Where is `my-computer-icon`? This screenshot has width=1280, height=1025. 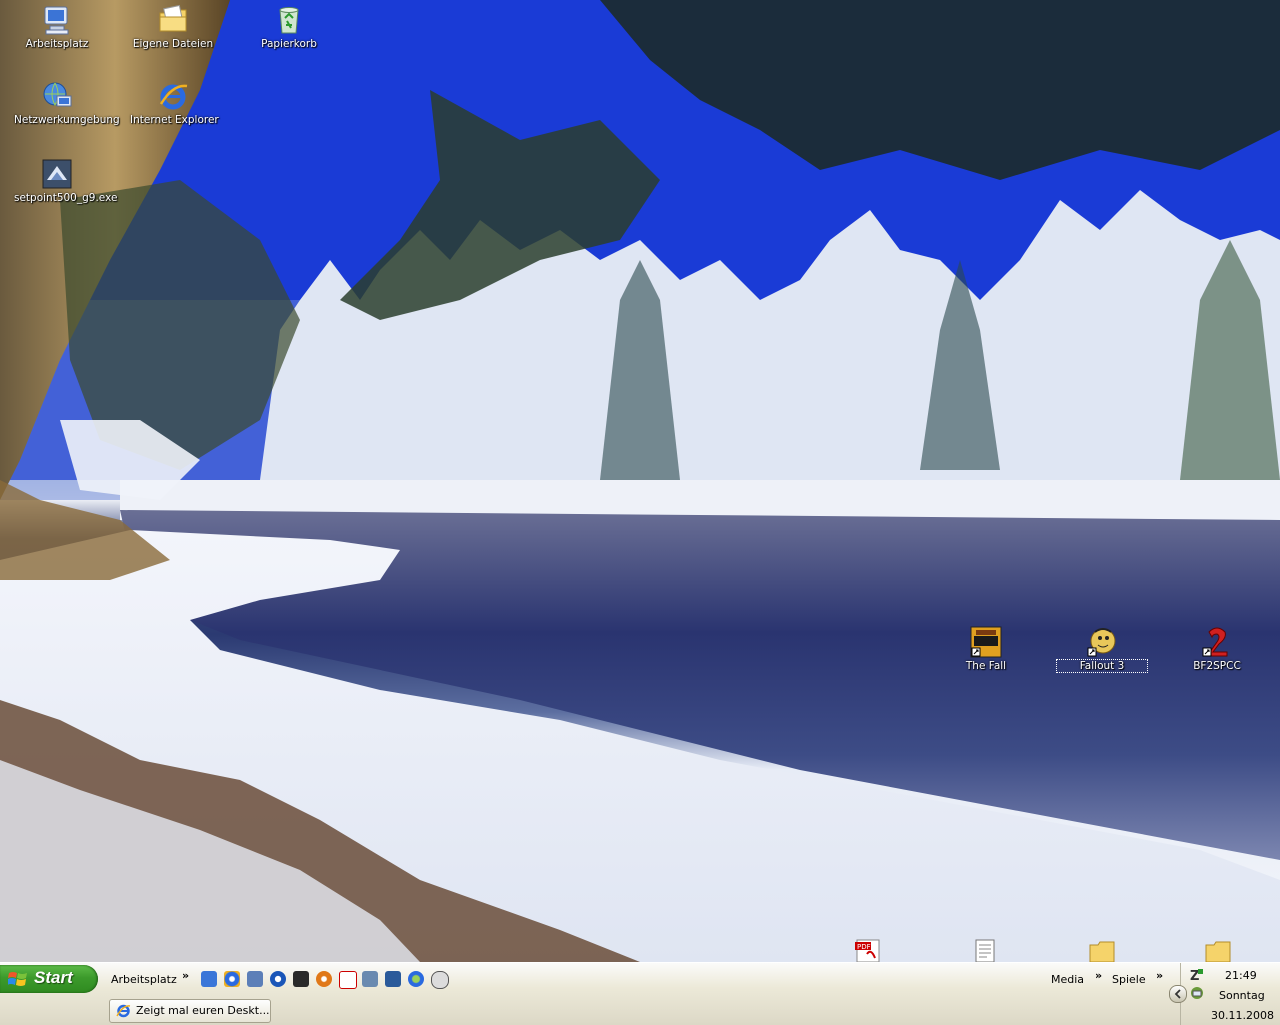 my-computer-icon is located at coordinates (57, 20).